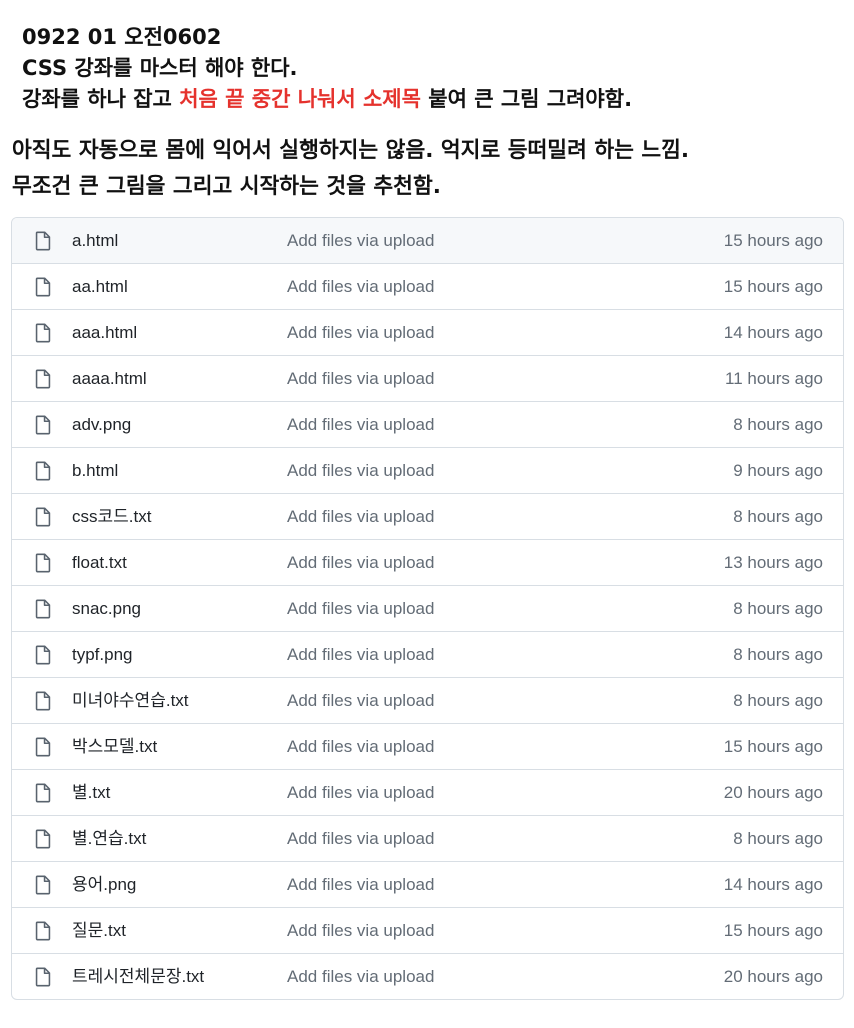  What do you see at coordinates (104, 333) in the screenshot?
I see `file-name-link: aaa.html` at bounding box center [104, 333].